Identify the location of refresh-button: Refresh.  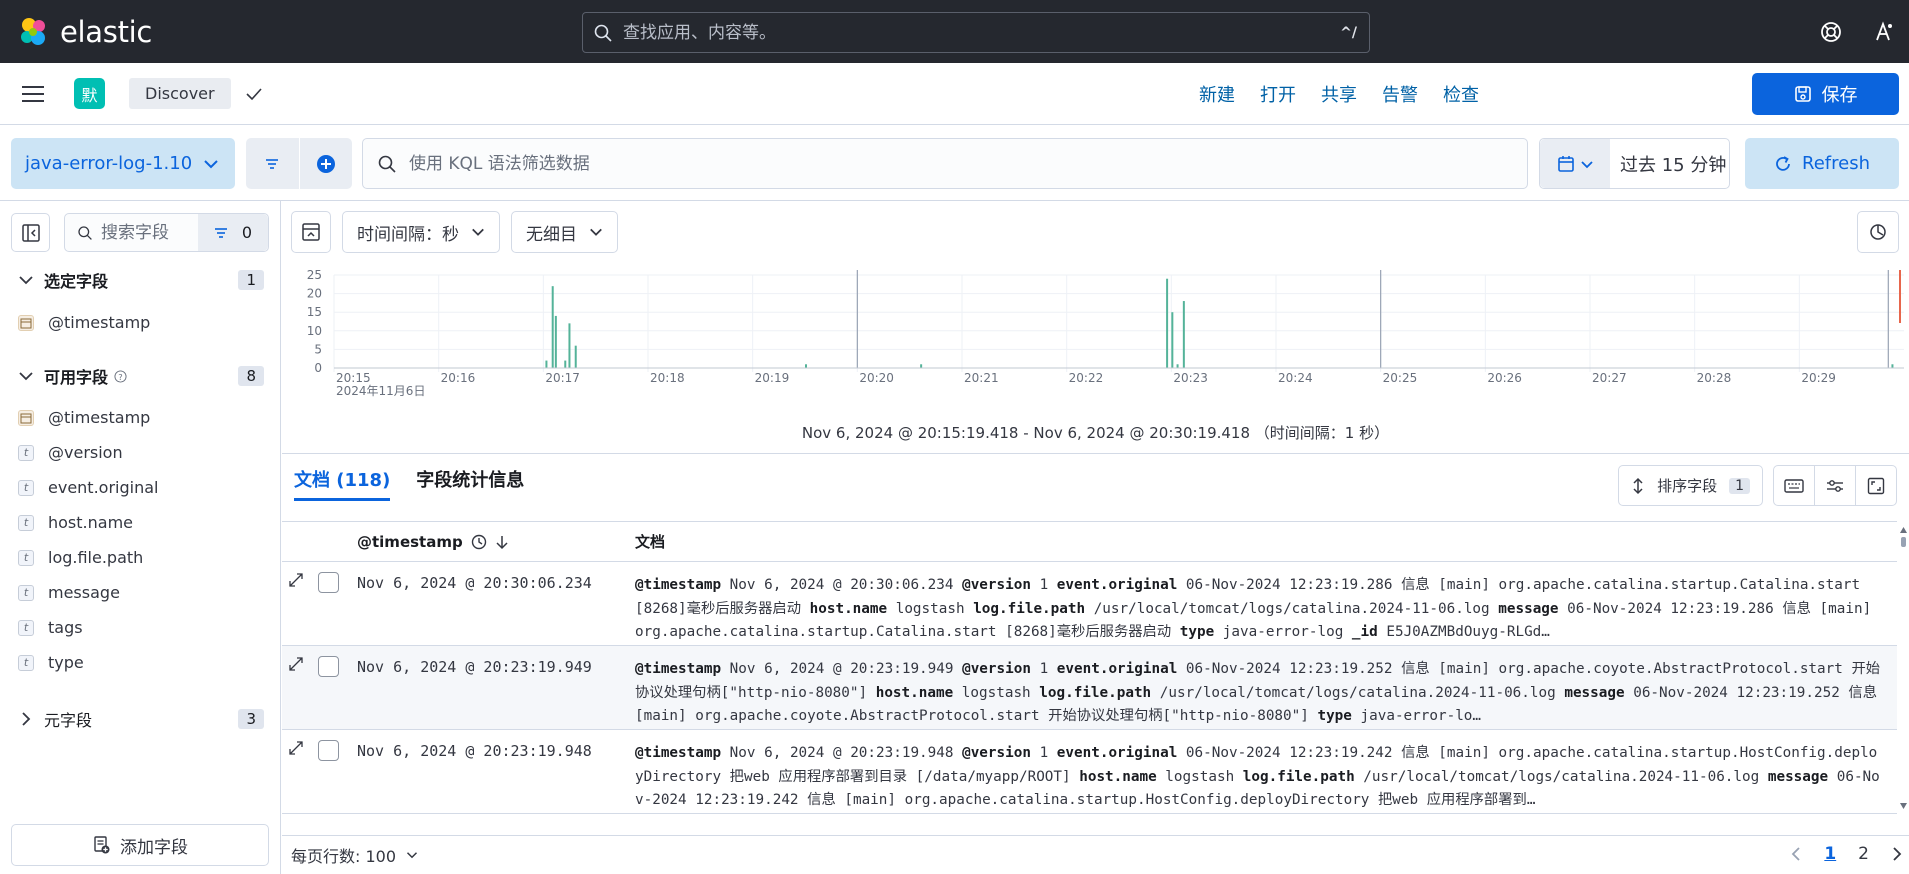
(1822, 163).